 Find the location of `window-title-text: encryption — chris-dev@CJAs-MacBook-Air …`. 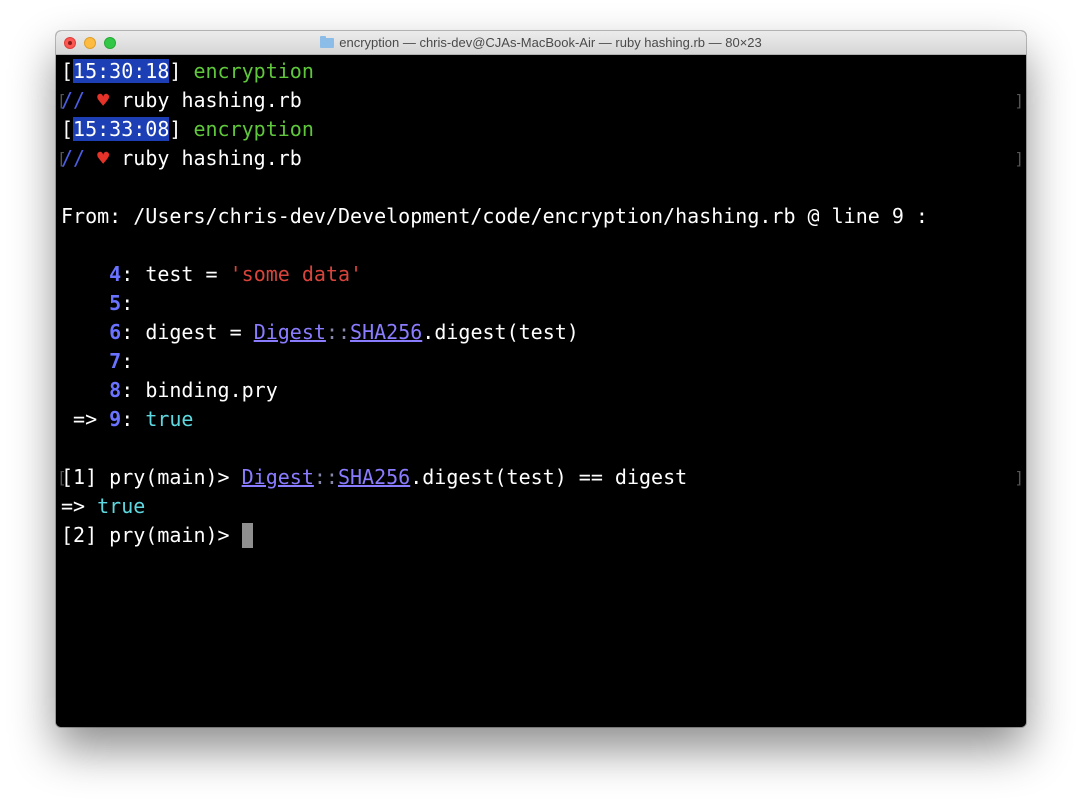

window-title-text: encryption — chris-dev@CJAs-MacBook-Air … is located at coordinates (550, 42).